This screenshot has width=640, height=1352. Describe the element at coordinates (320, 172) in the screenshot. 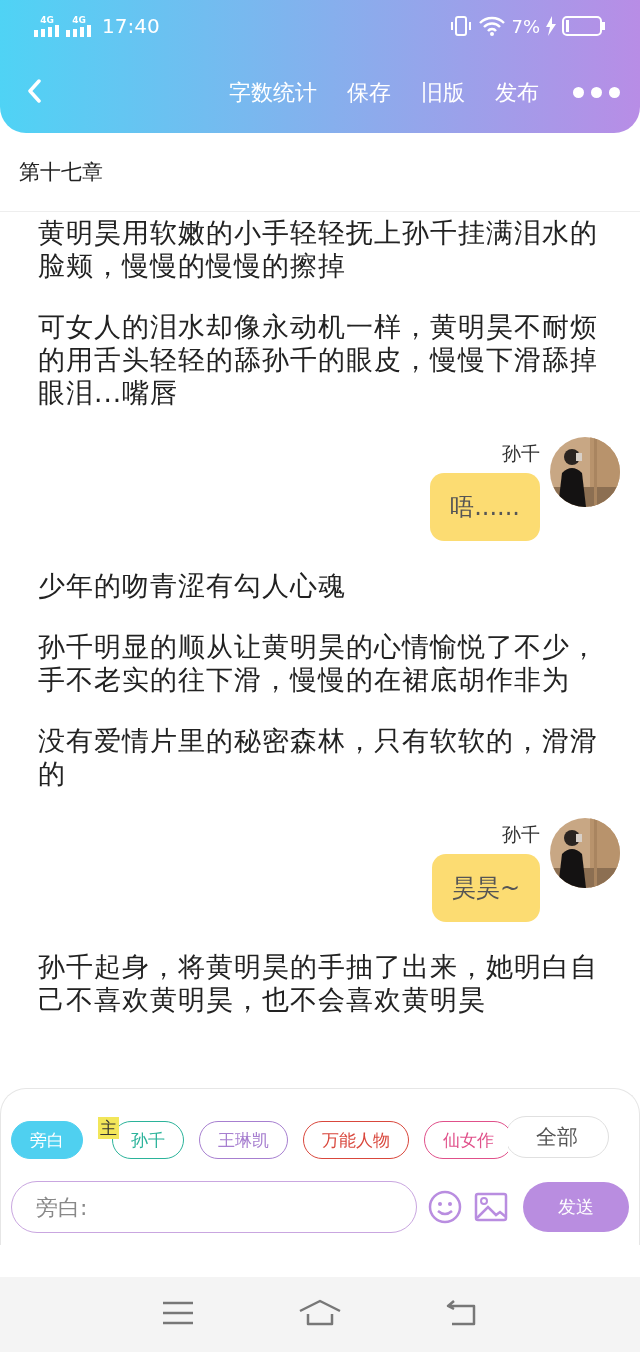

I see `chapter-title: 第十七章` at that location.